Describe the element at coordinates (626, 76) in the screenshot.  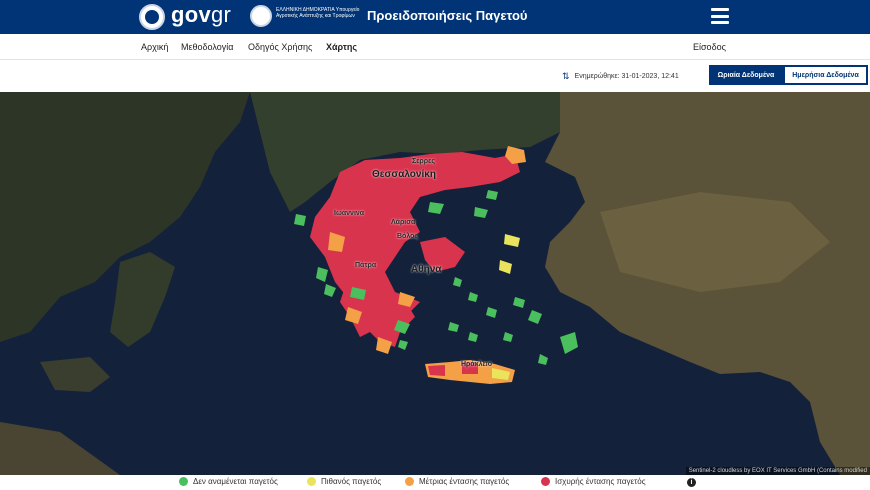
I see `last-updated-text: Ενημερώθηκε: 31-01-2023, 12:41` at that location.